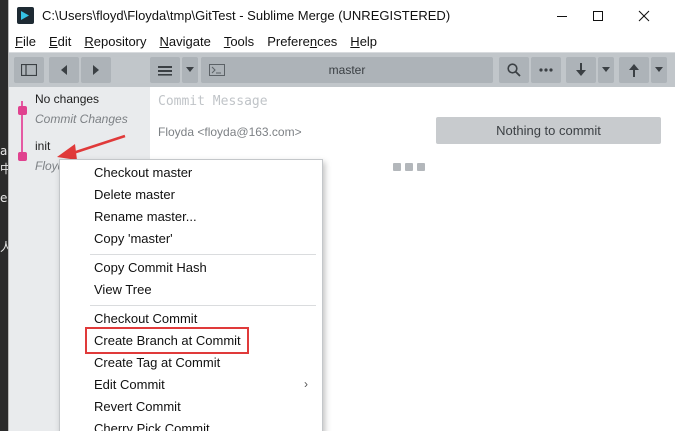 This screenshot has height=431, width=675. I want to click on author-label: Floyda <floyda@163.com>, so click(230, 132).